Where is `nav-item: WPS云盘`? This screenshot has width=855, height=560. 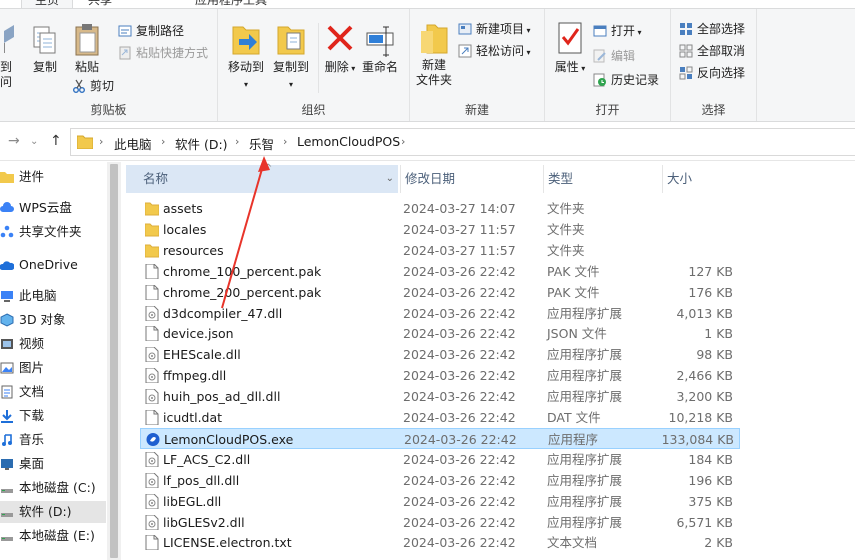
nav-item: WPS云盘 is located at coordinates (53, 208).